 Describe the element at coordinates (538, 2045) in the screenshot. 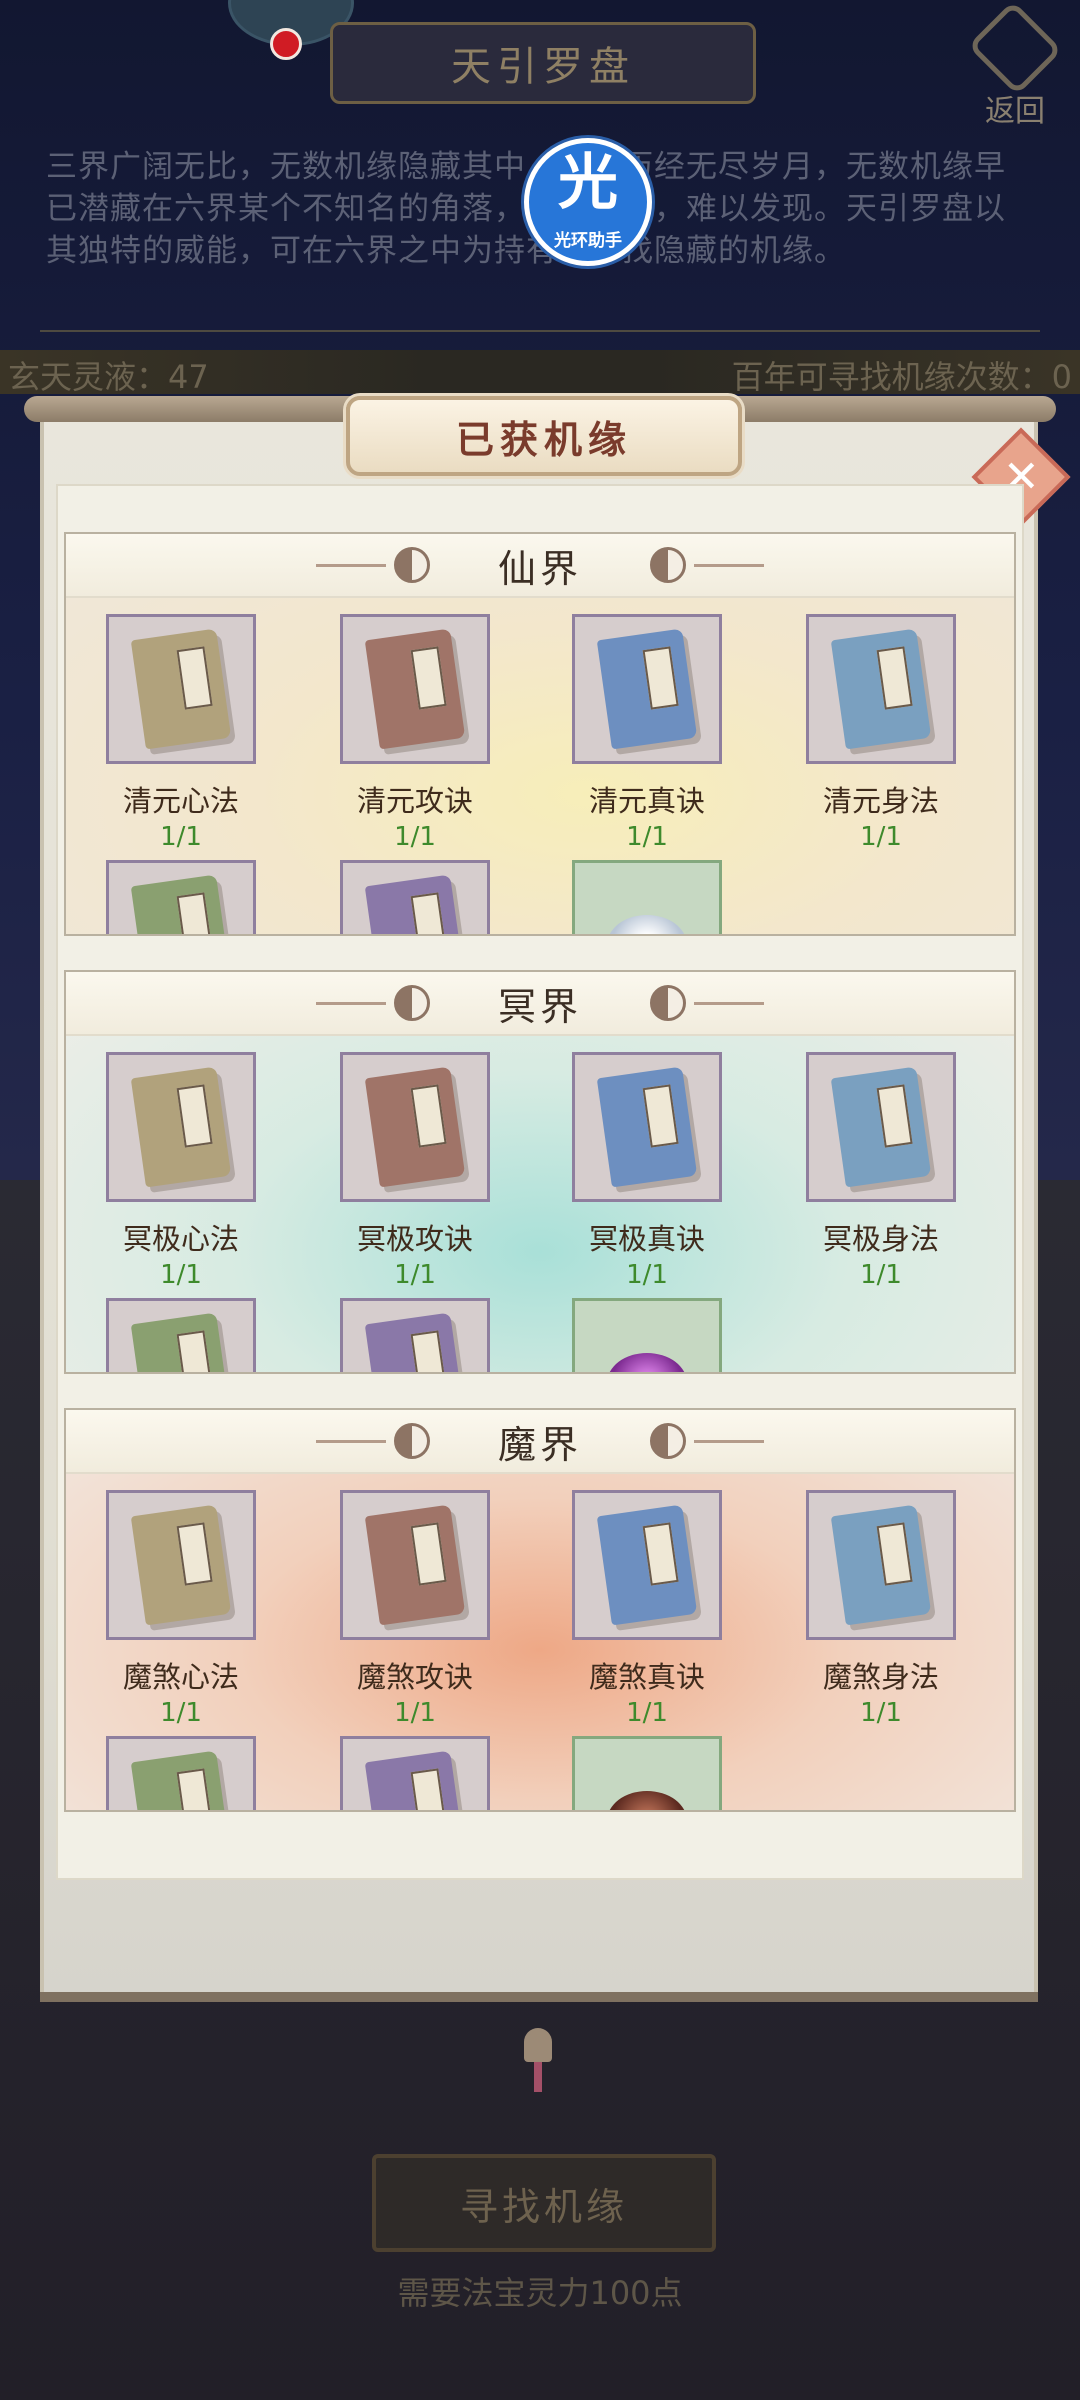

I see `bell-cap` at that location.